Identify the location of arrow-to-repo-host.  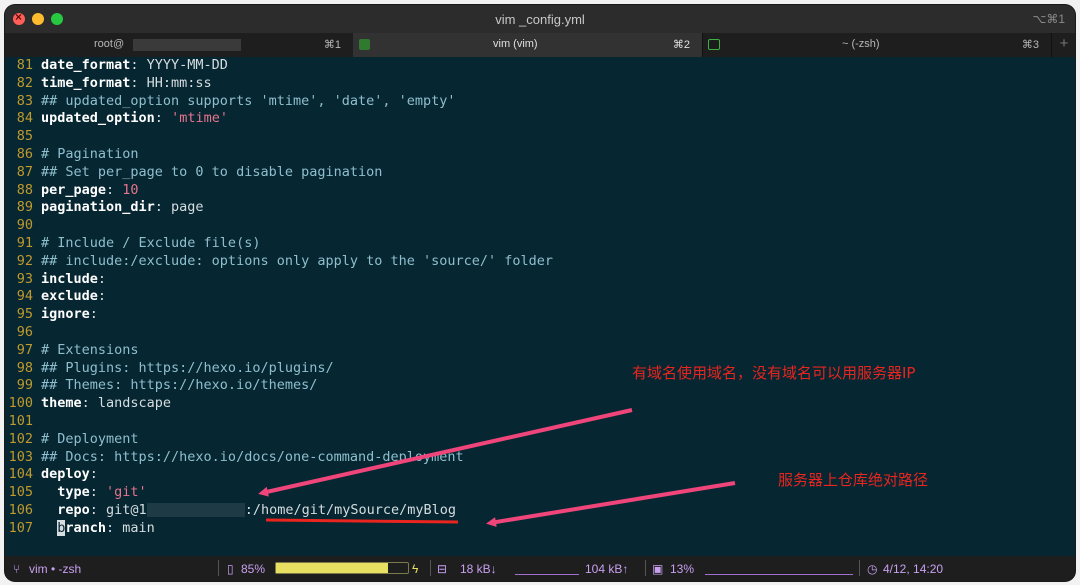
(445, 452).